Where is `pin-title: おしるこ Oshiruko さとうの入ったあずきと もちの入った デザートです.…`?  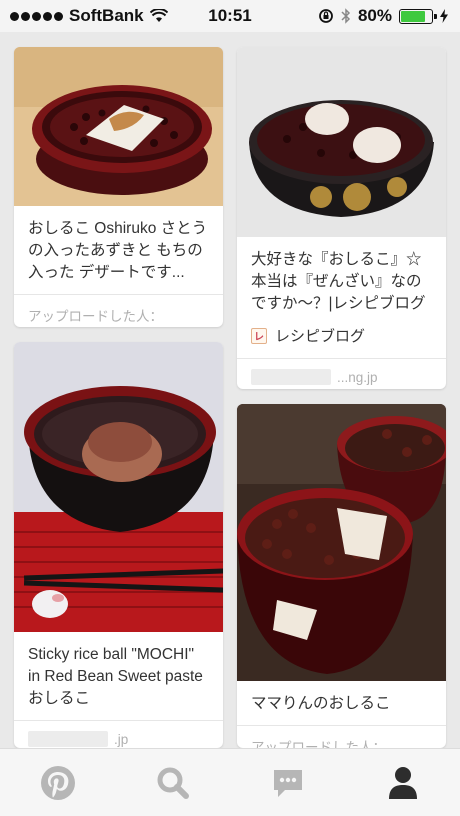
pin-title: おしるこ Oshiruko さとうの入ったあずきと もちの入った デザートです.… is located at coordinates (118, 250).